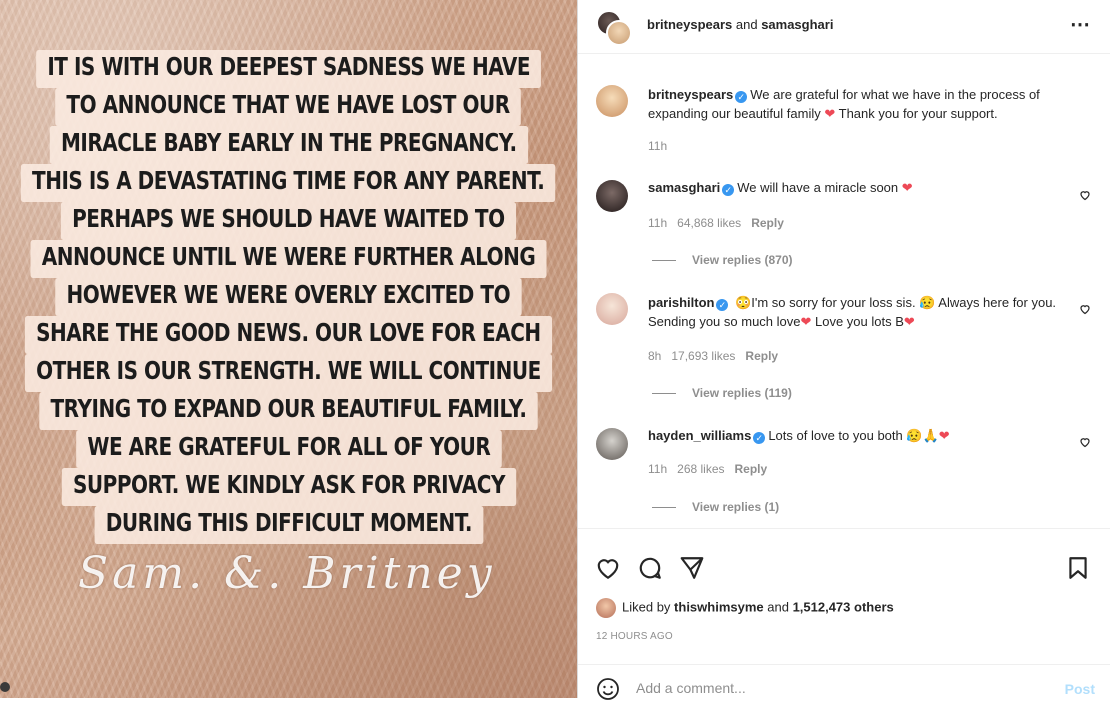  What do you see at coordinates (916, 113) in the screenshot?
I see `caption-body-end: Thank you for your support.` at bounding box center [916, 113].